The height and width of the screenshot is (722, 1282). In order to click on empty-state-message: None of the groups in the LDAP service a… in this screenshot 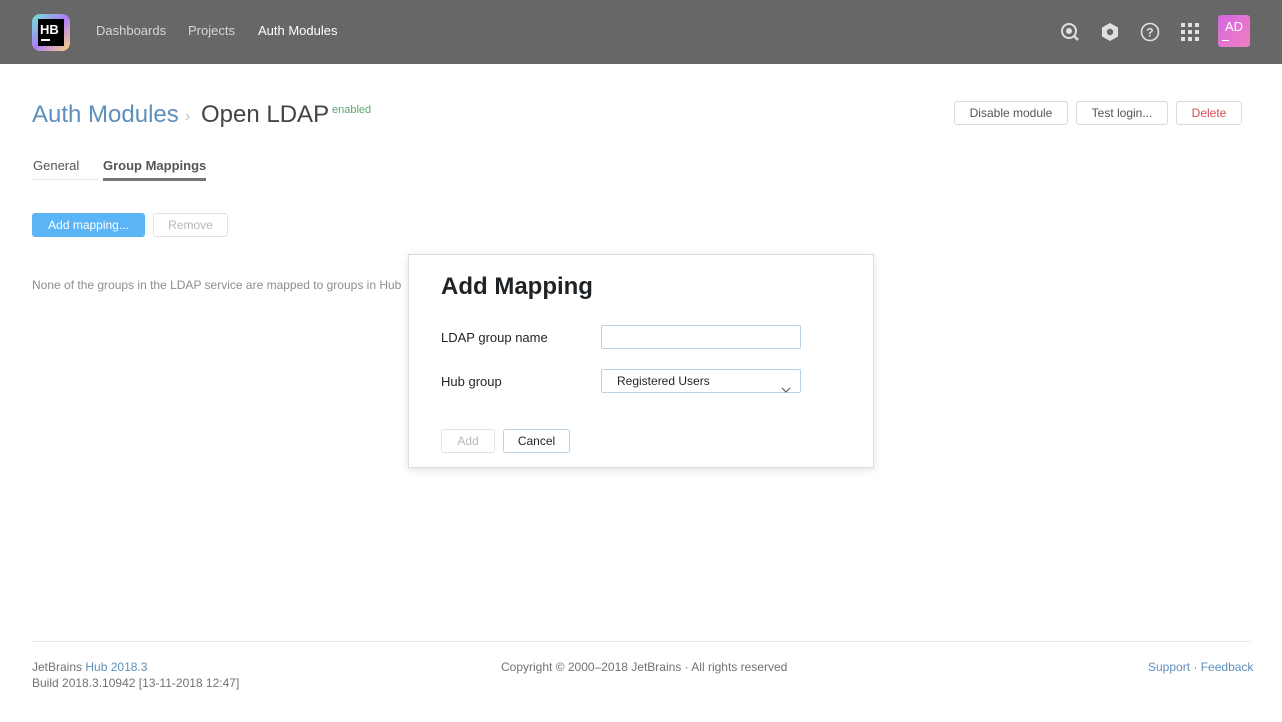, I will do `click(217, 285)`.